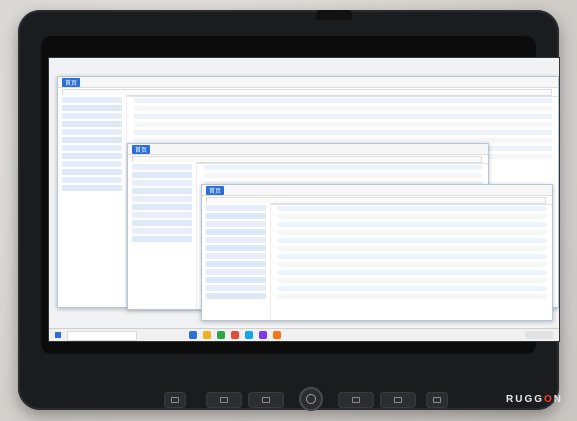 This screenshot has height=421, width=577. What do you see at coordinates (549, 399) in the screenshot?
I see `logo-mark: O` at bounding box center [549, 399].